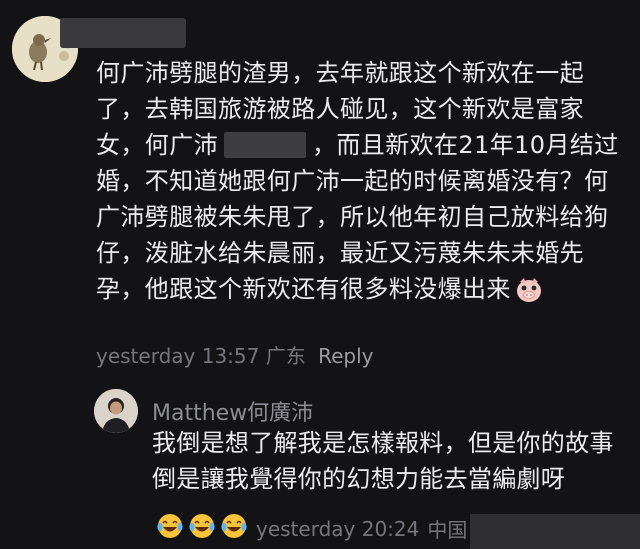 The height and width of the screenshot is (549, 640). What do you see at coordinates (178, 356) in the screenshot?
I see `comment-time: yesterday 13:57` at bounding box center [178, 356].